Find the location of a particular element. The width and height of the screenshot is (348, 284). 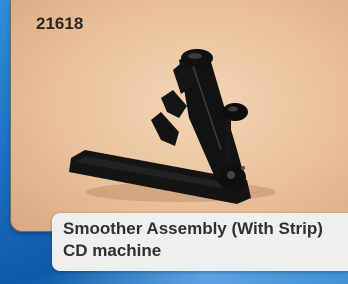

product-subtitle: CD machine is located at coordinates (112, 250).